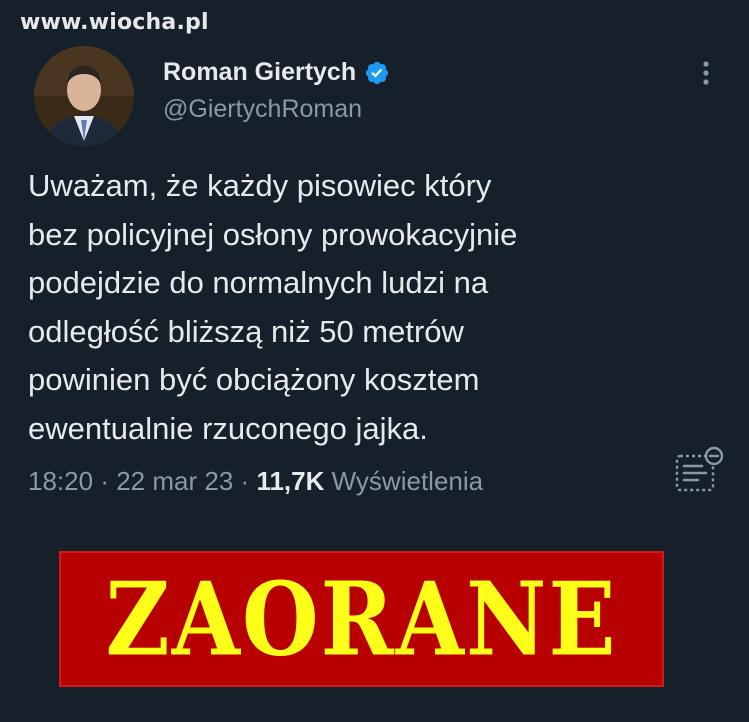  I want to click on banner-text: ZAORANE, so click(361, 619).